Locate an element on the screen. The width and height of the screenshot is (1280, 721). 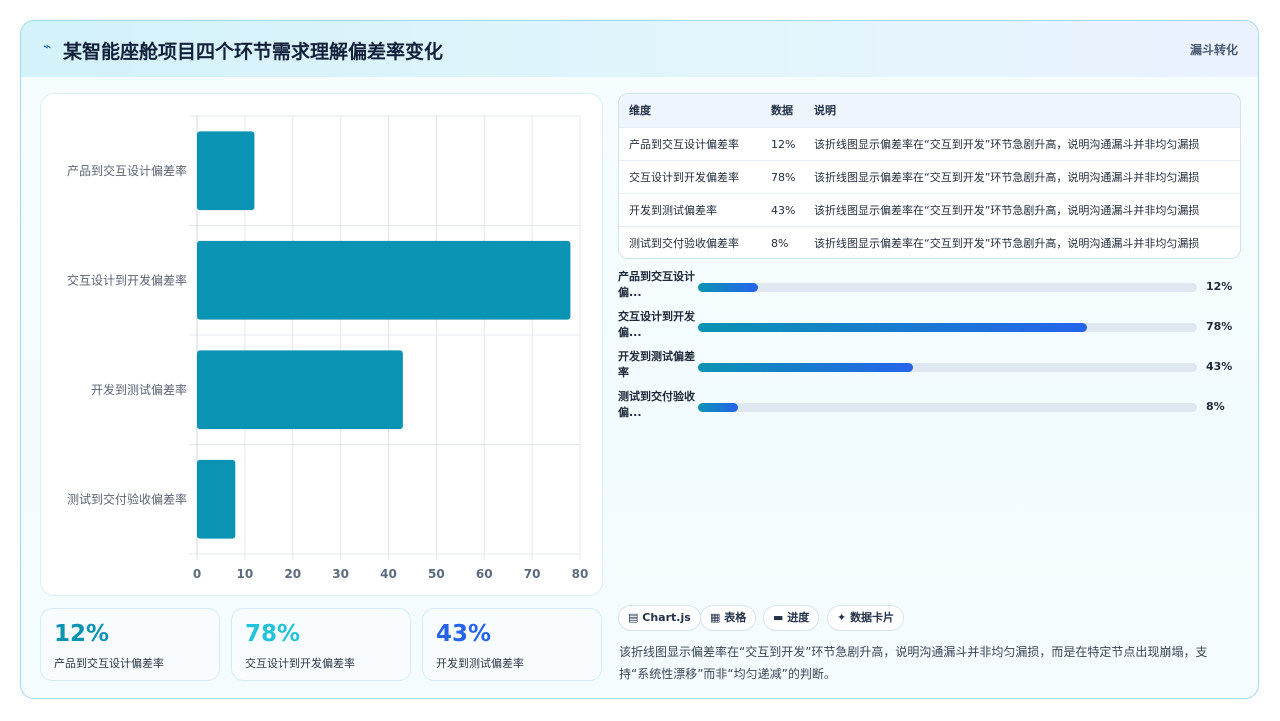
x-tick-label: 20 is located at coordinates (292, 574).